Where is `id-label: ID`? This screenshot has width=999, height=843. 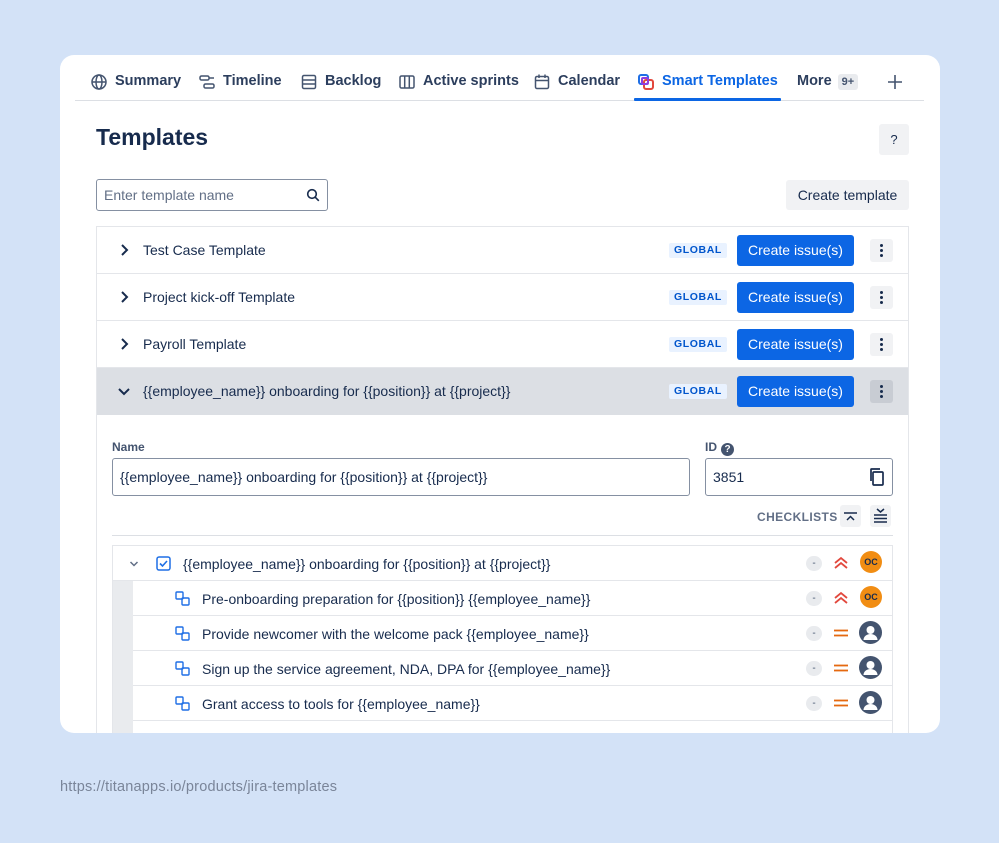 id-label: ID is located at coordinates (711, 447).